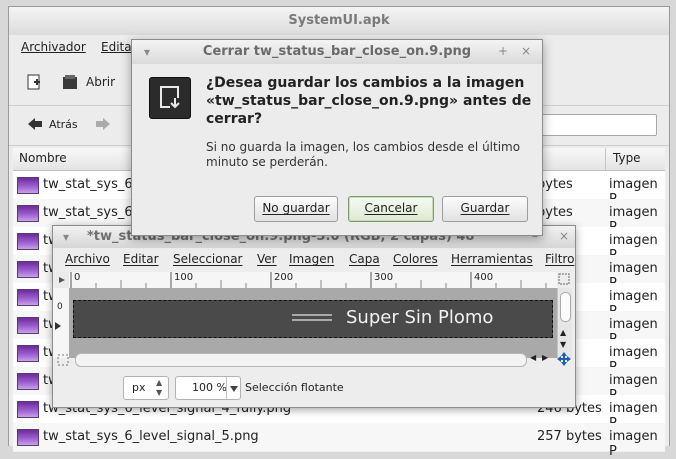 The width and height of the screenshot is (676, 459). What do you see at coordinates (599, 125) in the screenshot?
I see `location-field` at bounding box center [599, 125].